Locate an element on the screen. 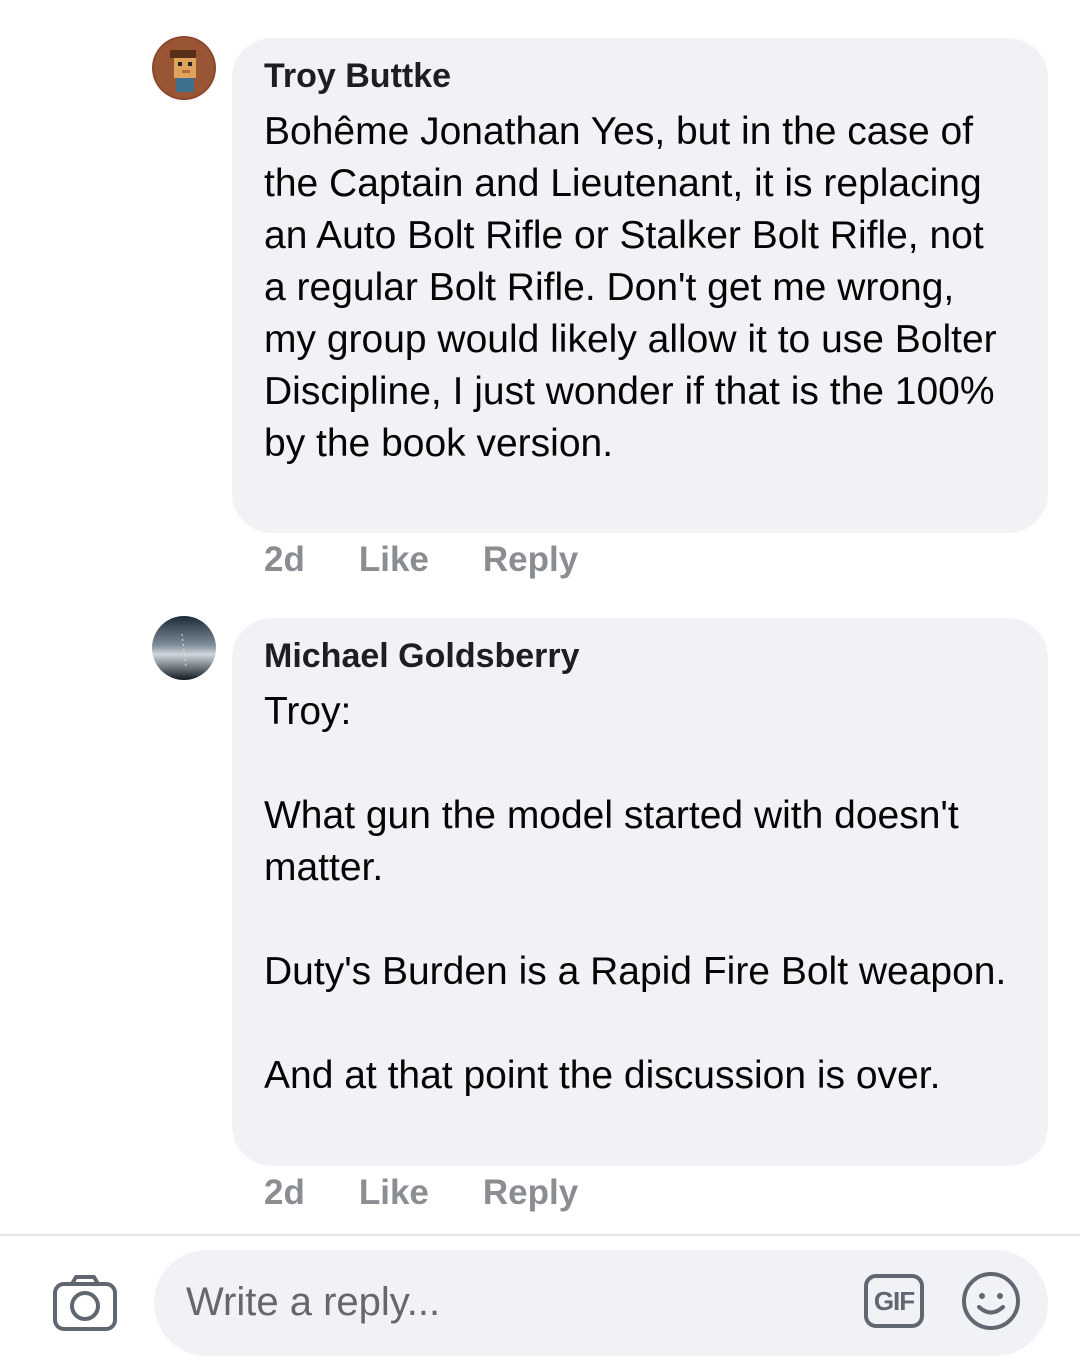 The image size is (1080, 1371). comment-author: Michael Goldsberry is located at coordinates (640, 656).